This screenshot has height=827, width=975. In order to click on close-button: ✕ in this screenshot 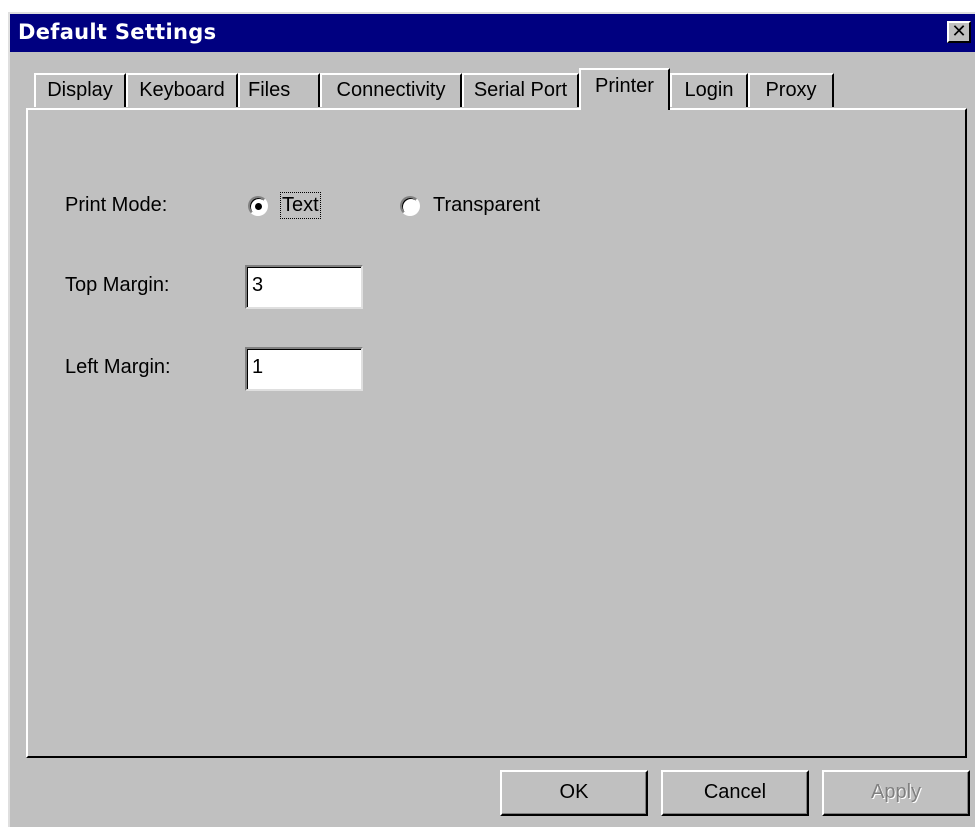, I will do `click(959, 32)`.